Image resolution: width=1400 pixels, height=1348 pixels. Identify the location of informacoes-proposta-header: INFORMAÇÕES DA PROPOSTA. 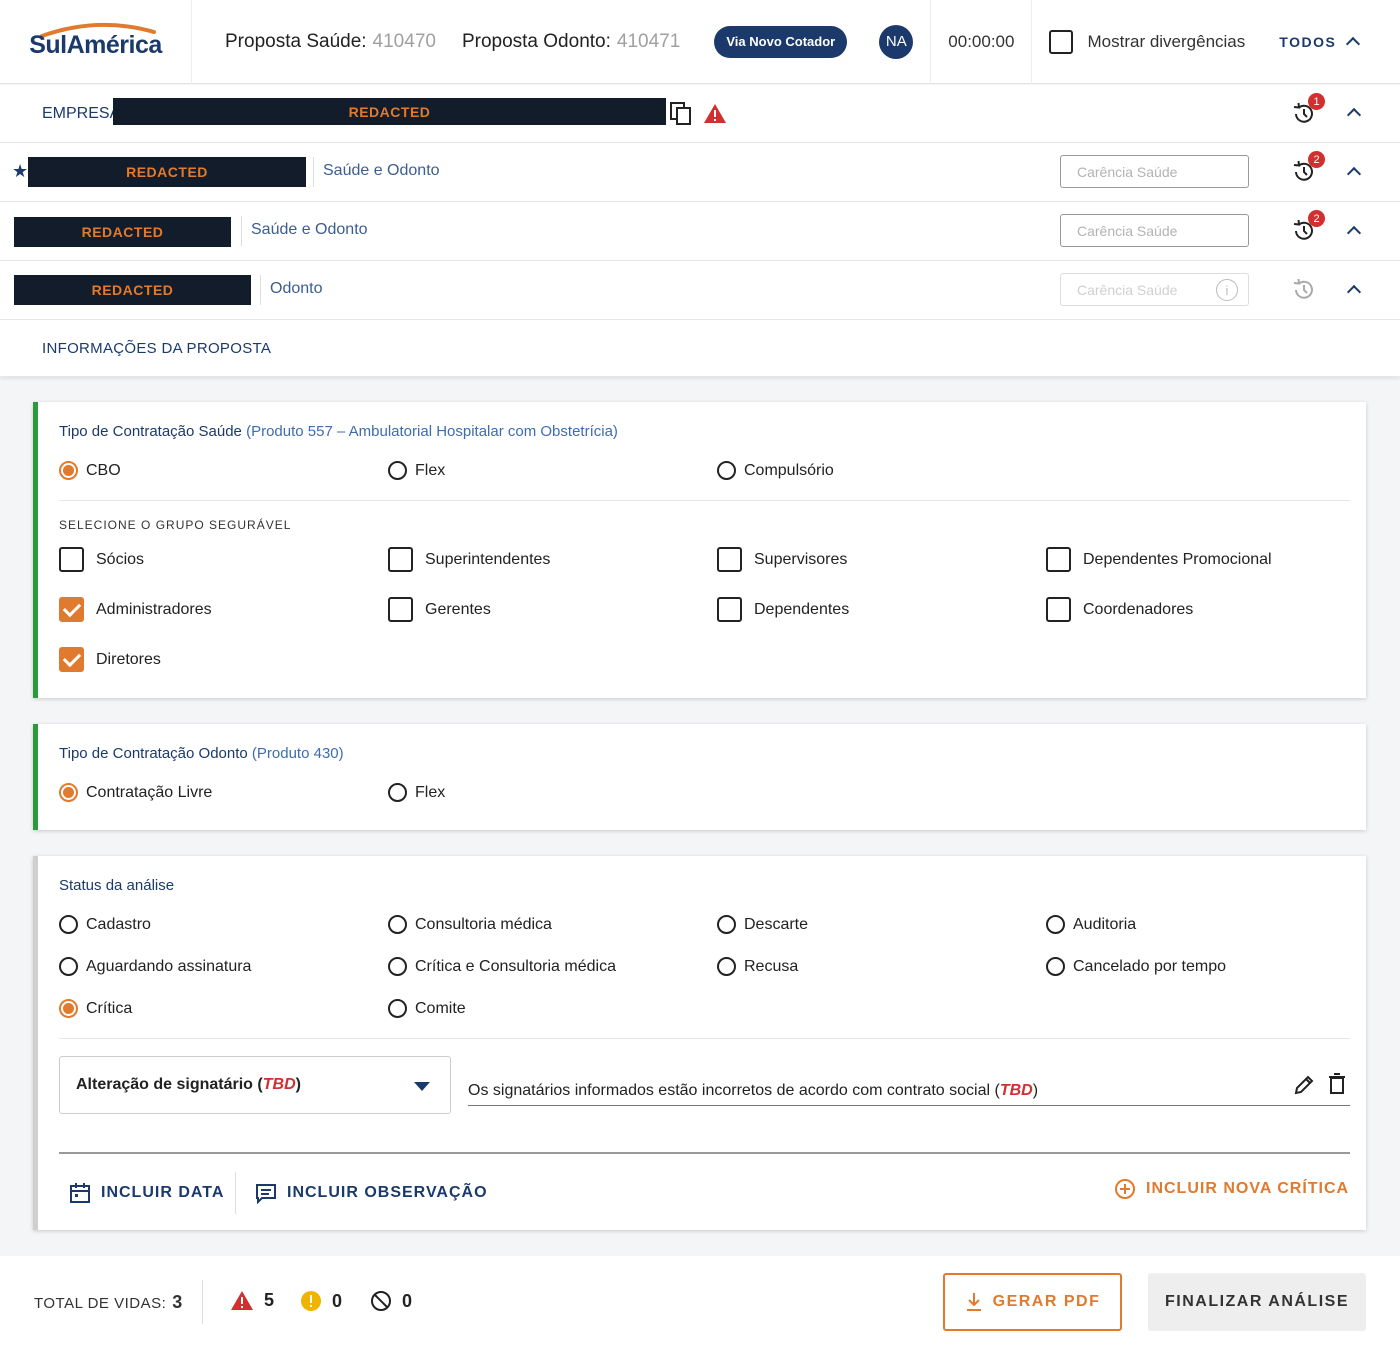
(700, 348).